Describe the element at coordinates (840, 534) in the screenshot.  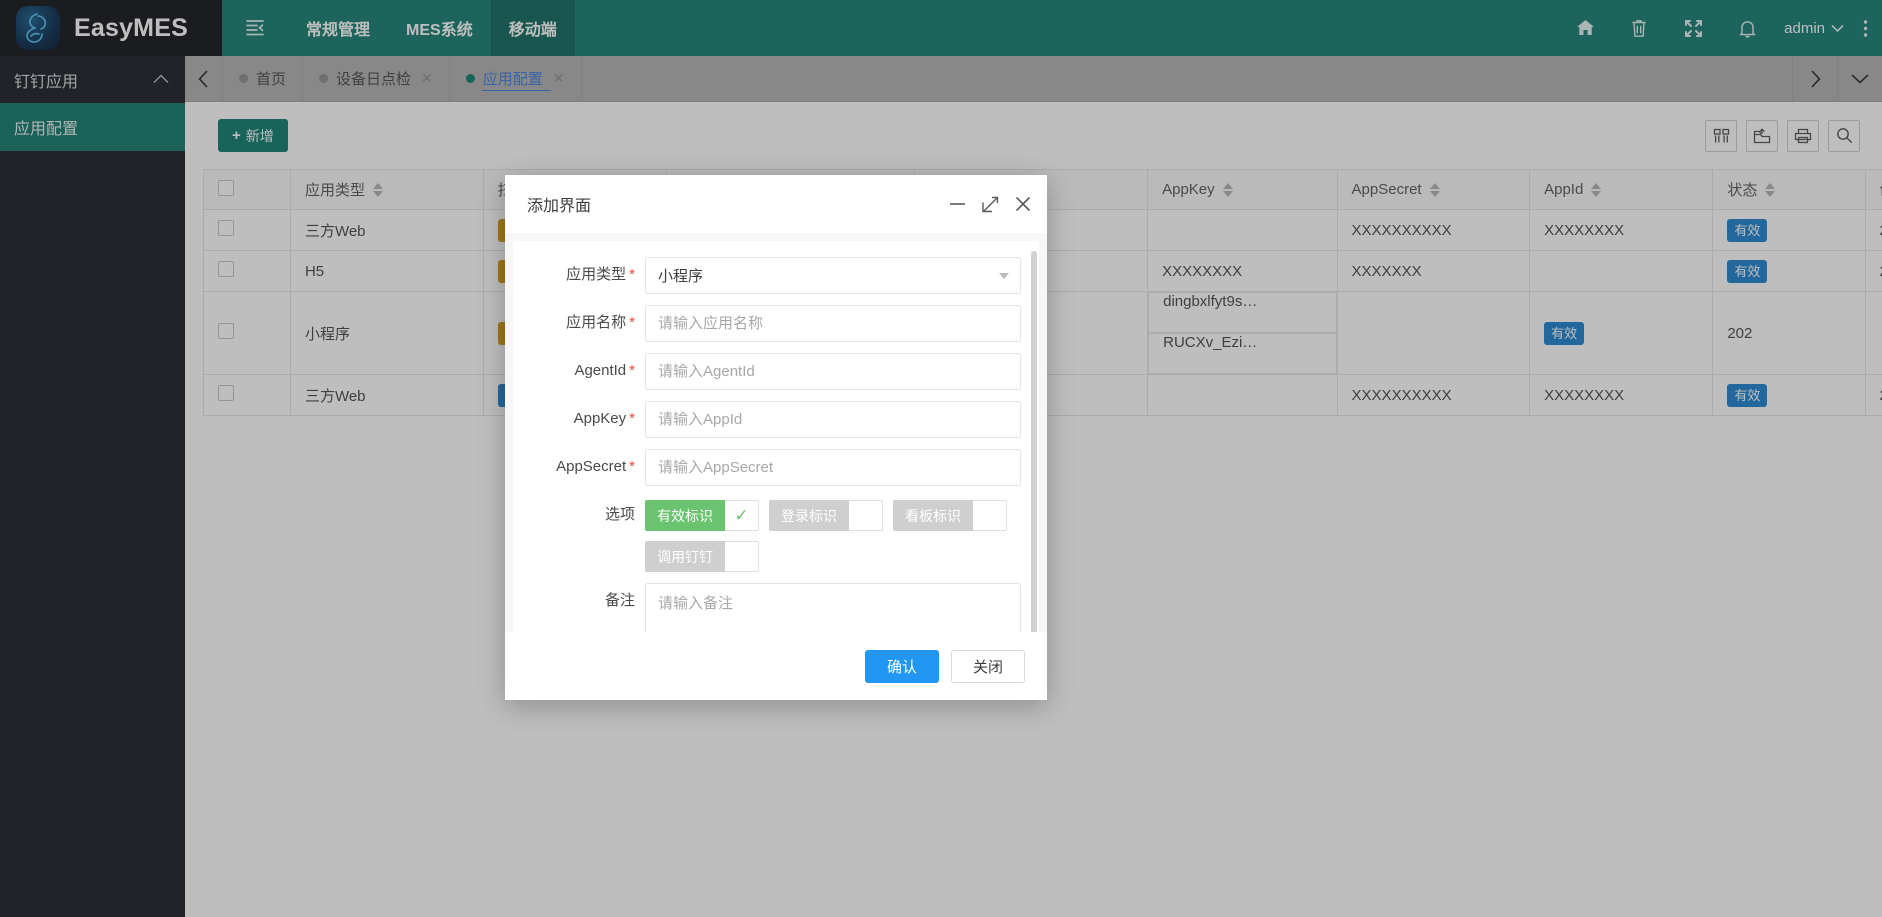
I see `options-group: 有效标识 ✓ 登录标识 看板标识 调用钉钉` at that location.